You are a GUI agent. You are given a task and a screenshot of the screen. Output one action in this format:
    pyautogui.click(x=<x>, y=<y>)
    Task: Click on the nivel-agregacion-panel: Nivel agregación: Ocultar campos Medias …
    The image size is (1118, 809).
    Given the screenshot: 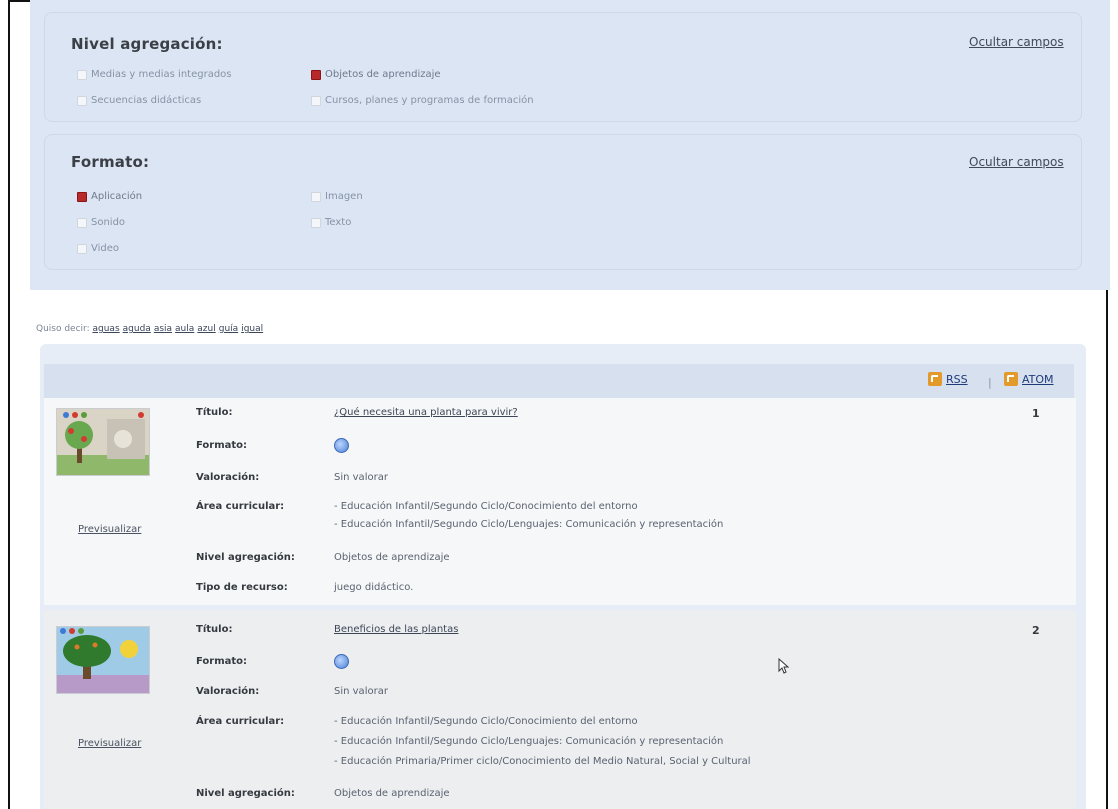 What is the action you would take?
    pyautogui.click(x=563, y=67)
    